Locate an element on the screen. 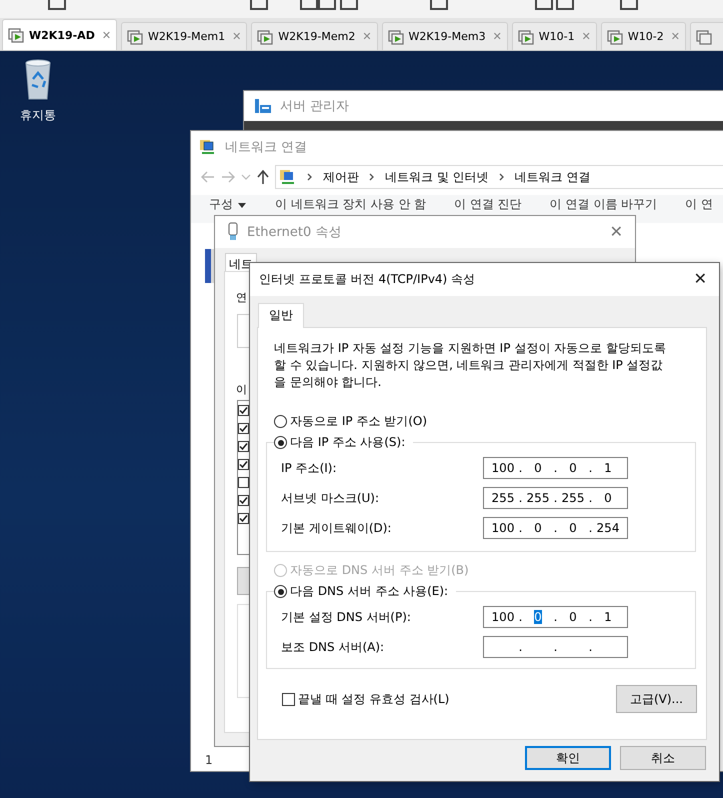  field-label: 보조 DNS 서버(A): is located at coordinates (333, 647).